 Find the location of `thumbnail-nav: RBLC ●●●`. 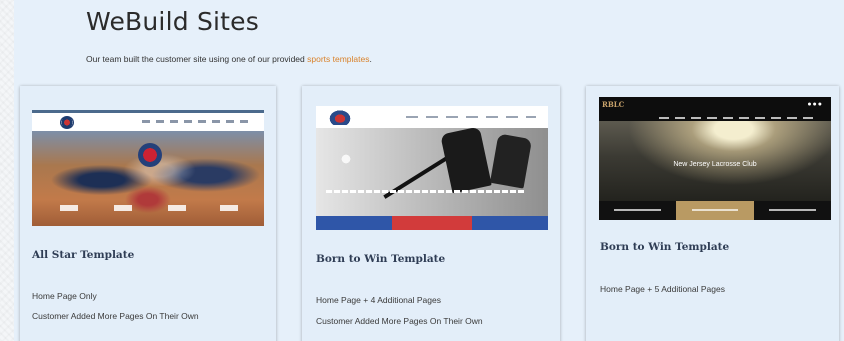

thumbnail-nav: RBLC ●●● is located at coordinates (715, 105).